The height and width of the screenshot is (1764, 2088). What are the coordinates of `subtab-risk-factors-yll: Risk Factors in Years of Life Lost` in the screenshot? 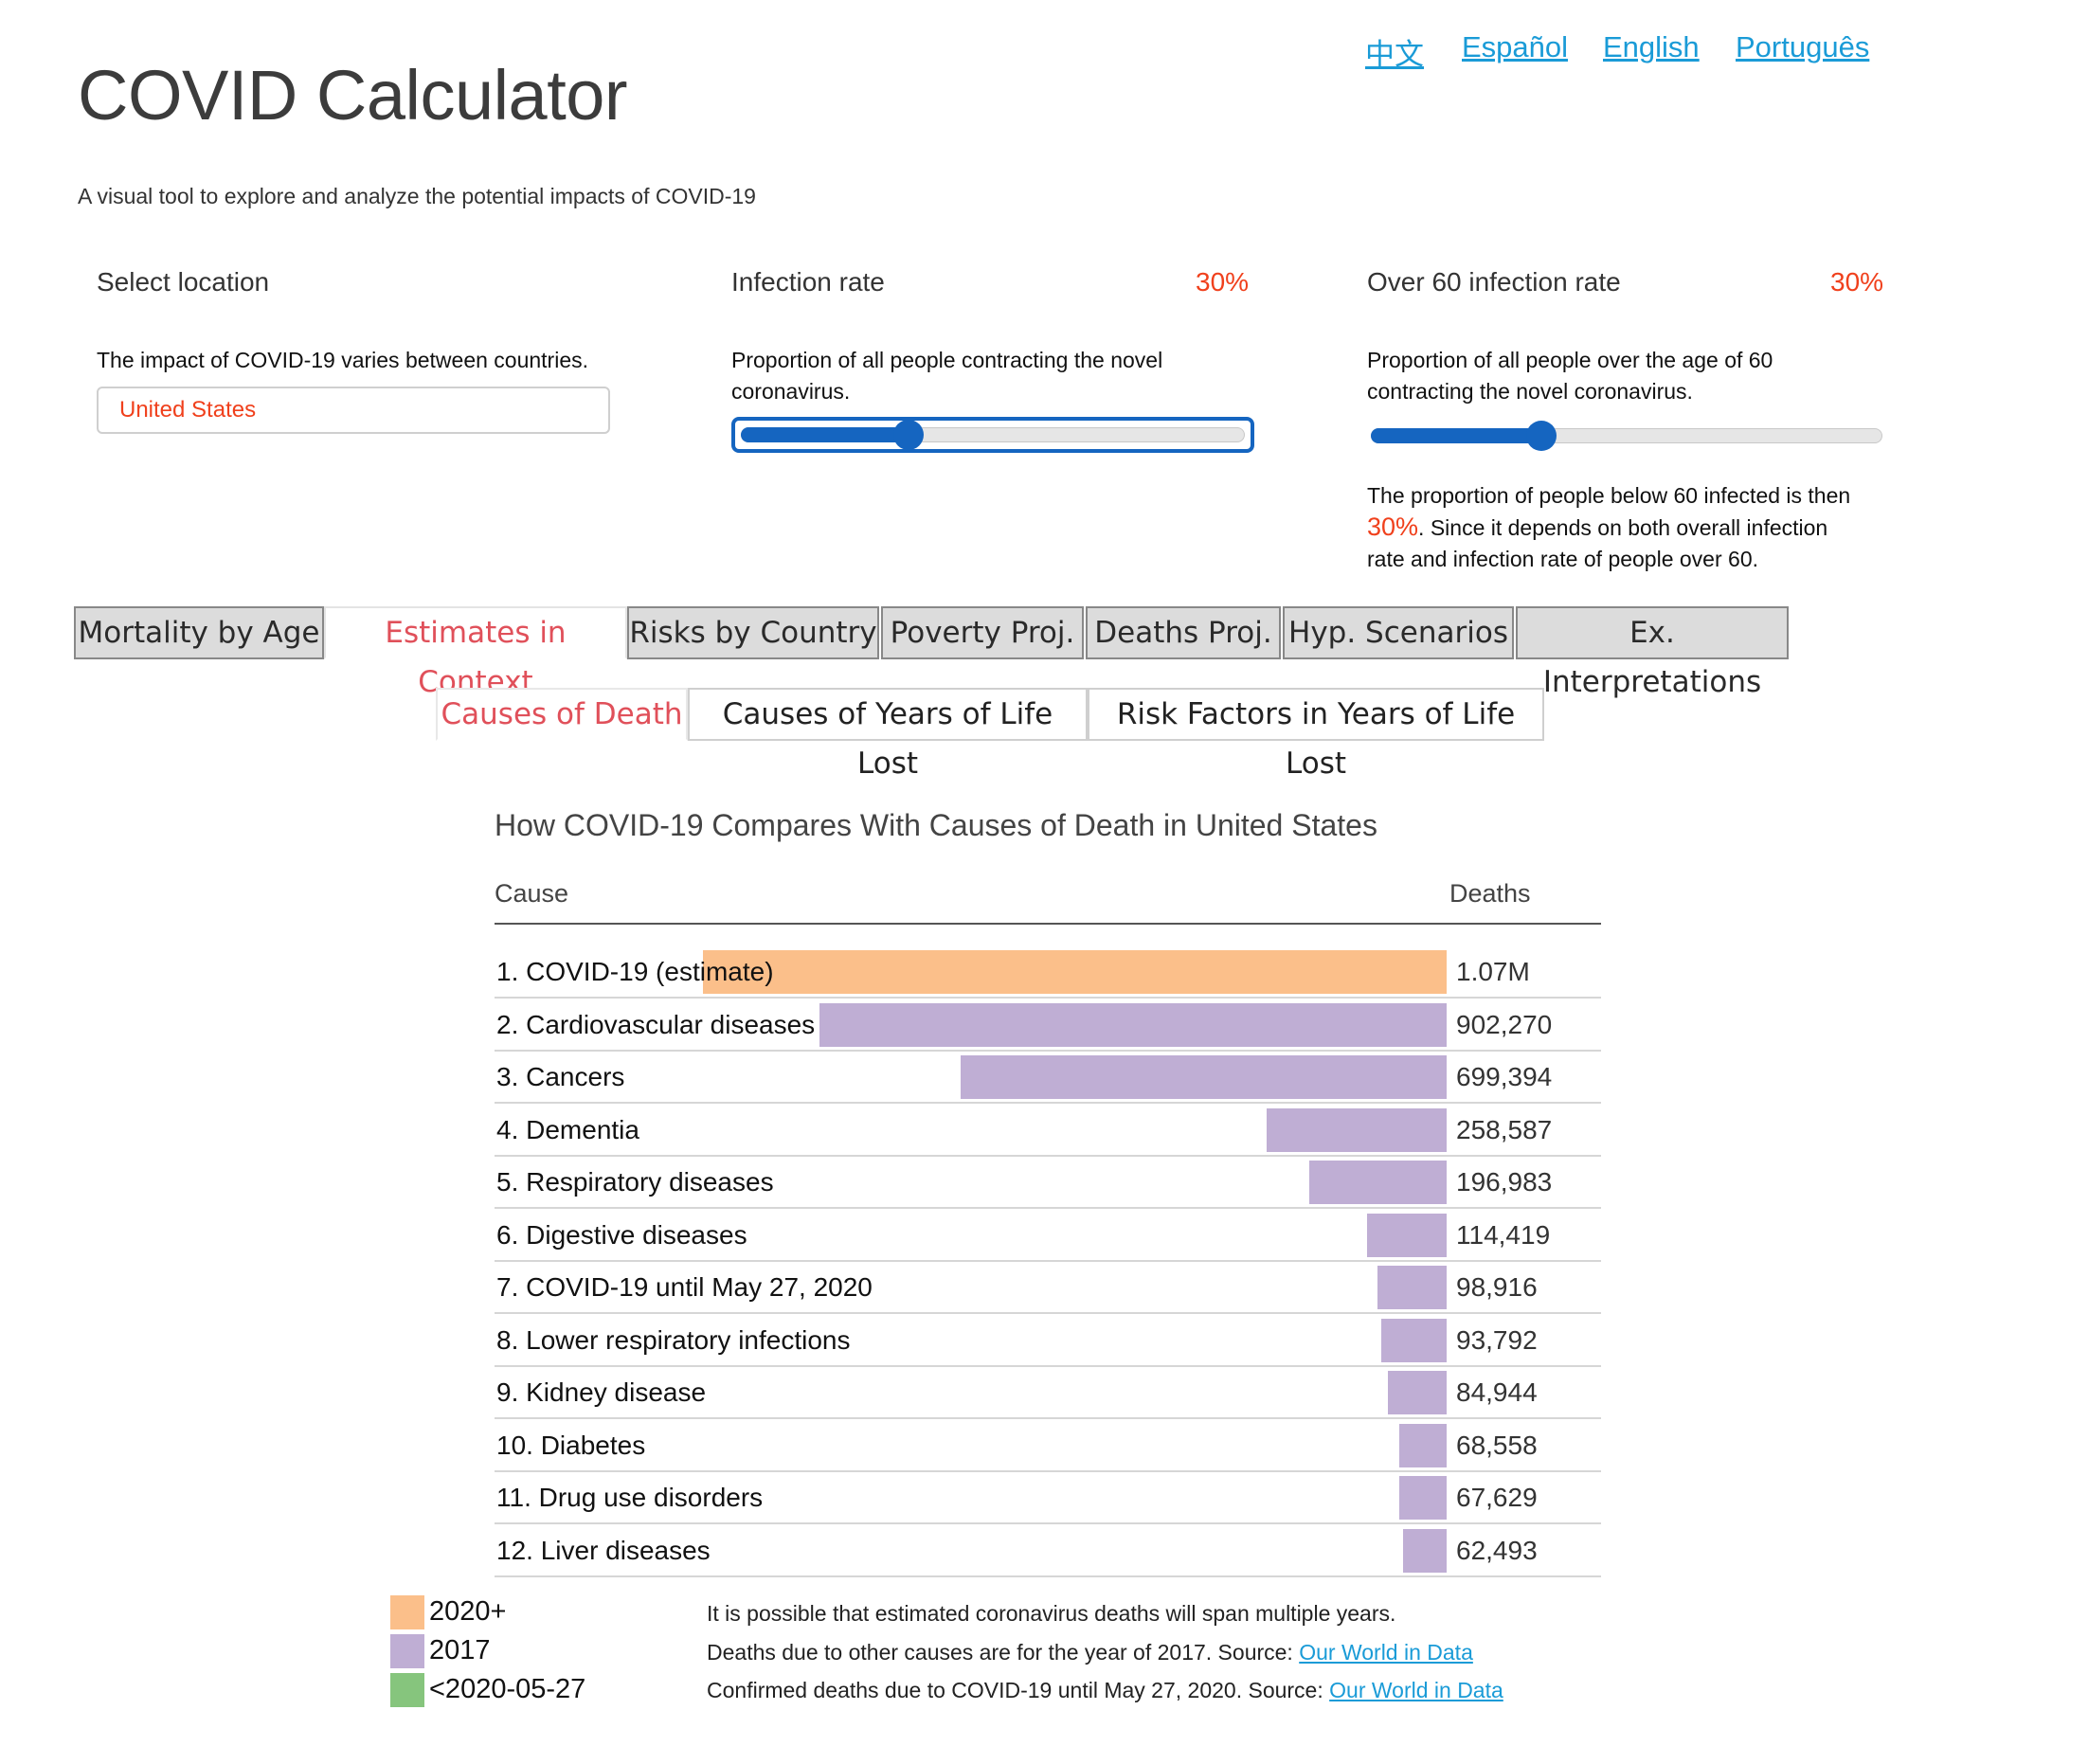 It's located at (1316, 734).